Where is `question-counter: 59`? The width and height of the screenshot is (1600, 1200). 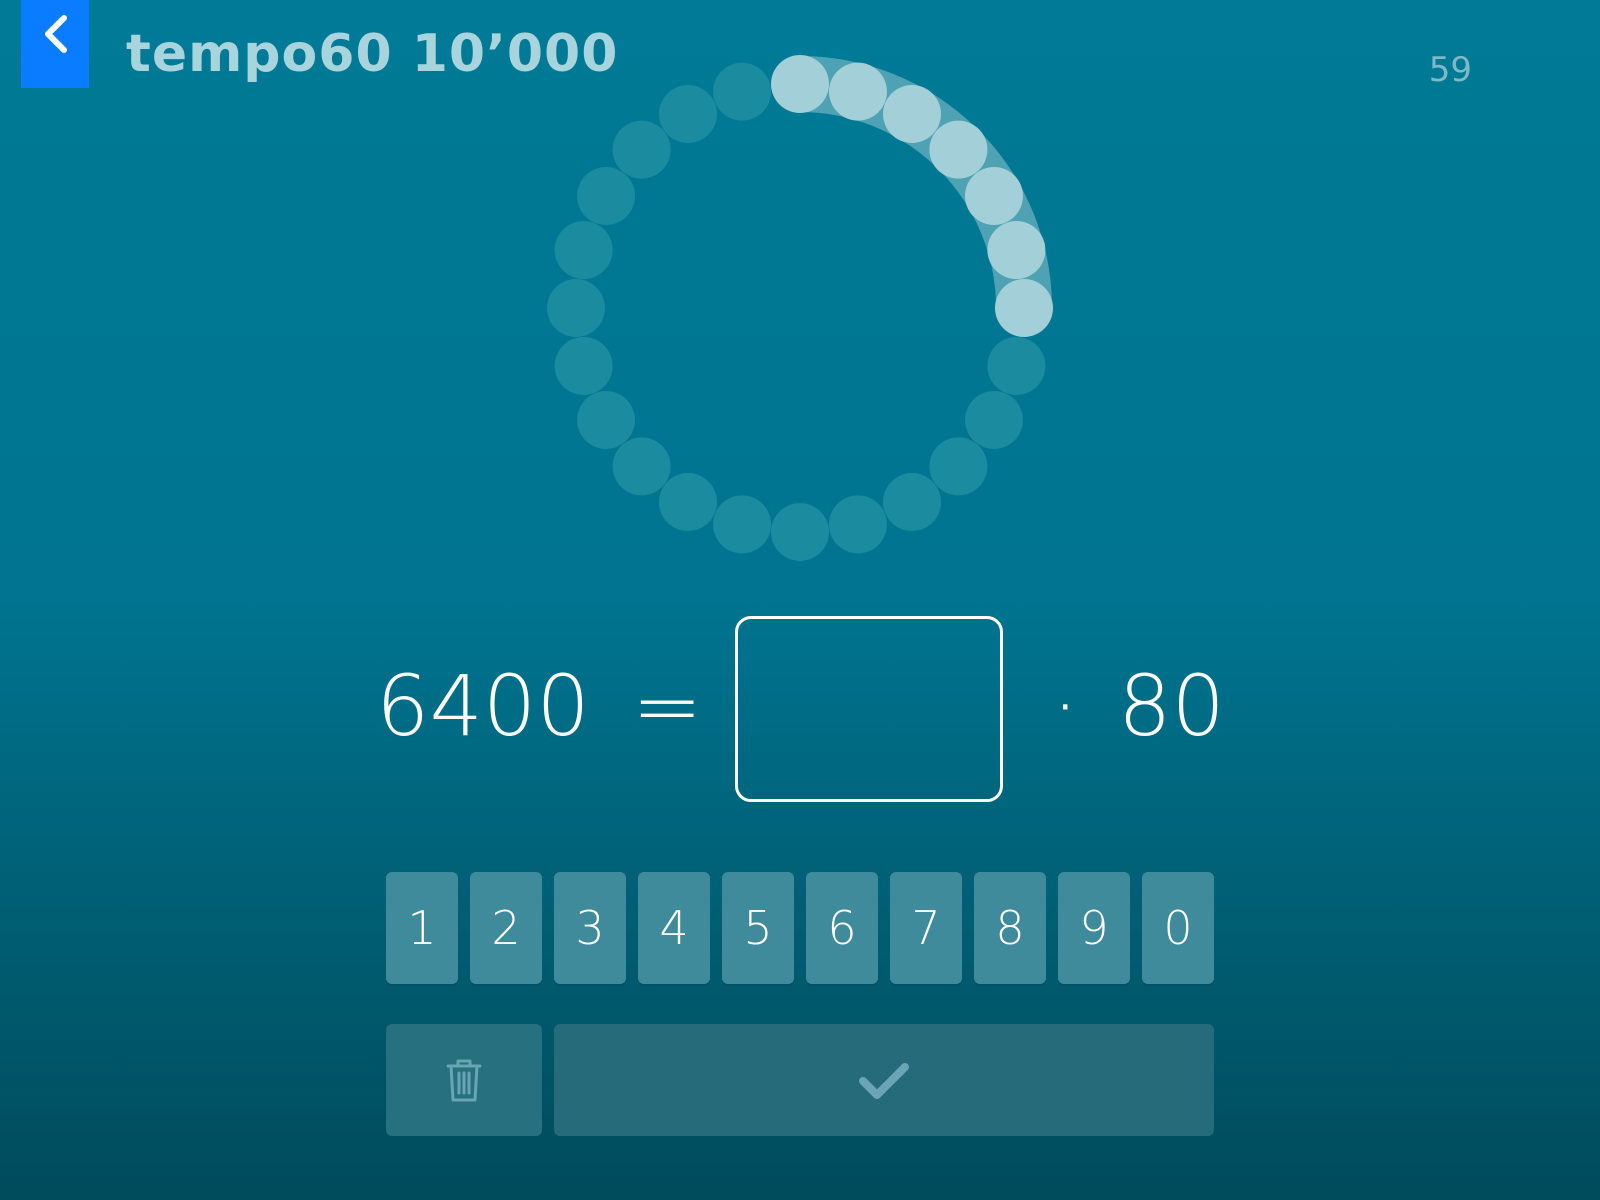 question-counter: 59 is located at coordinates (1450, 70).